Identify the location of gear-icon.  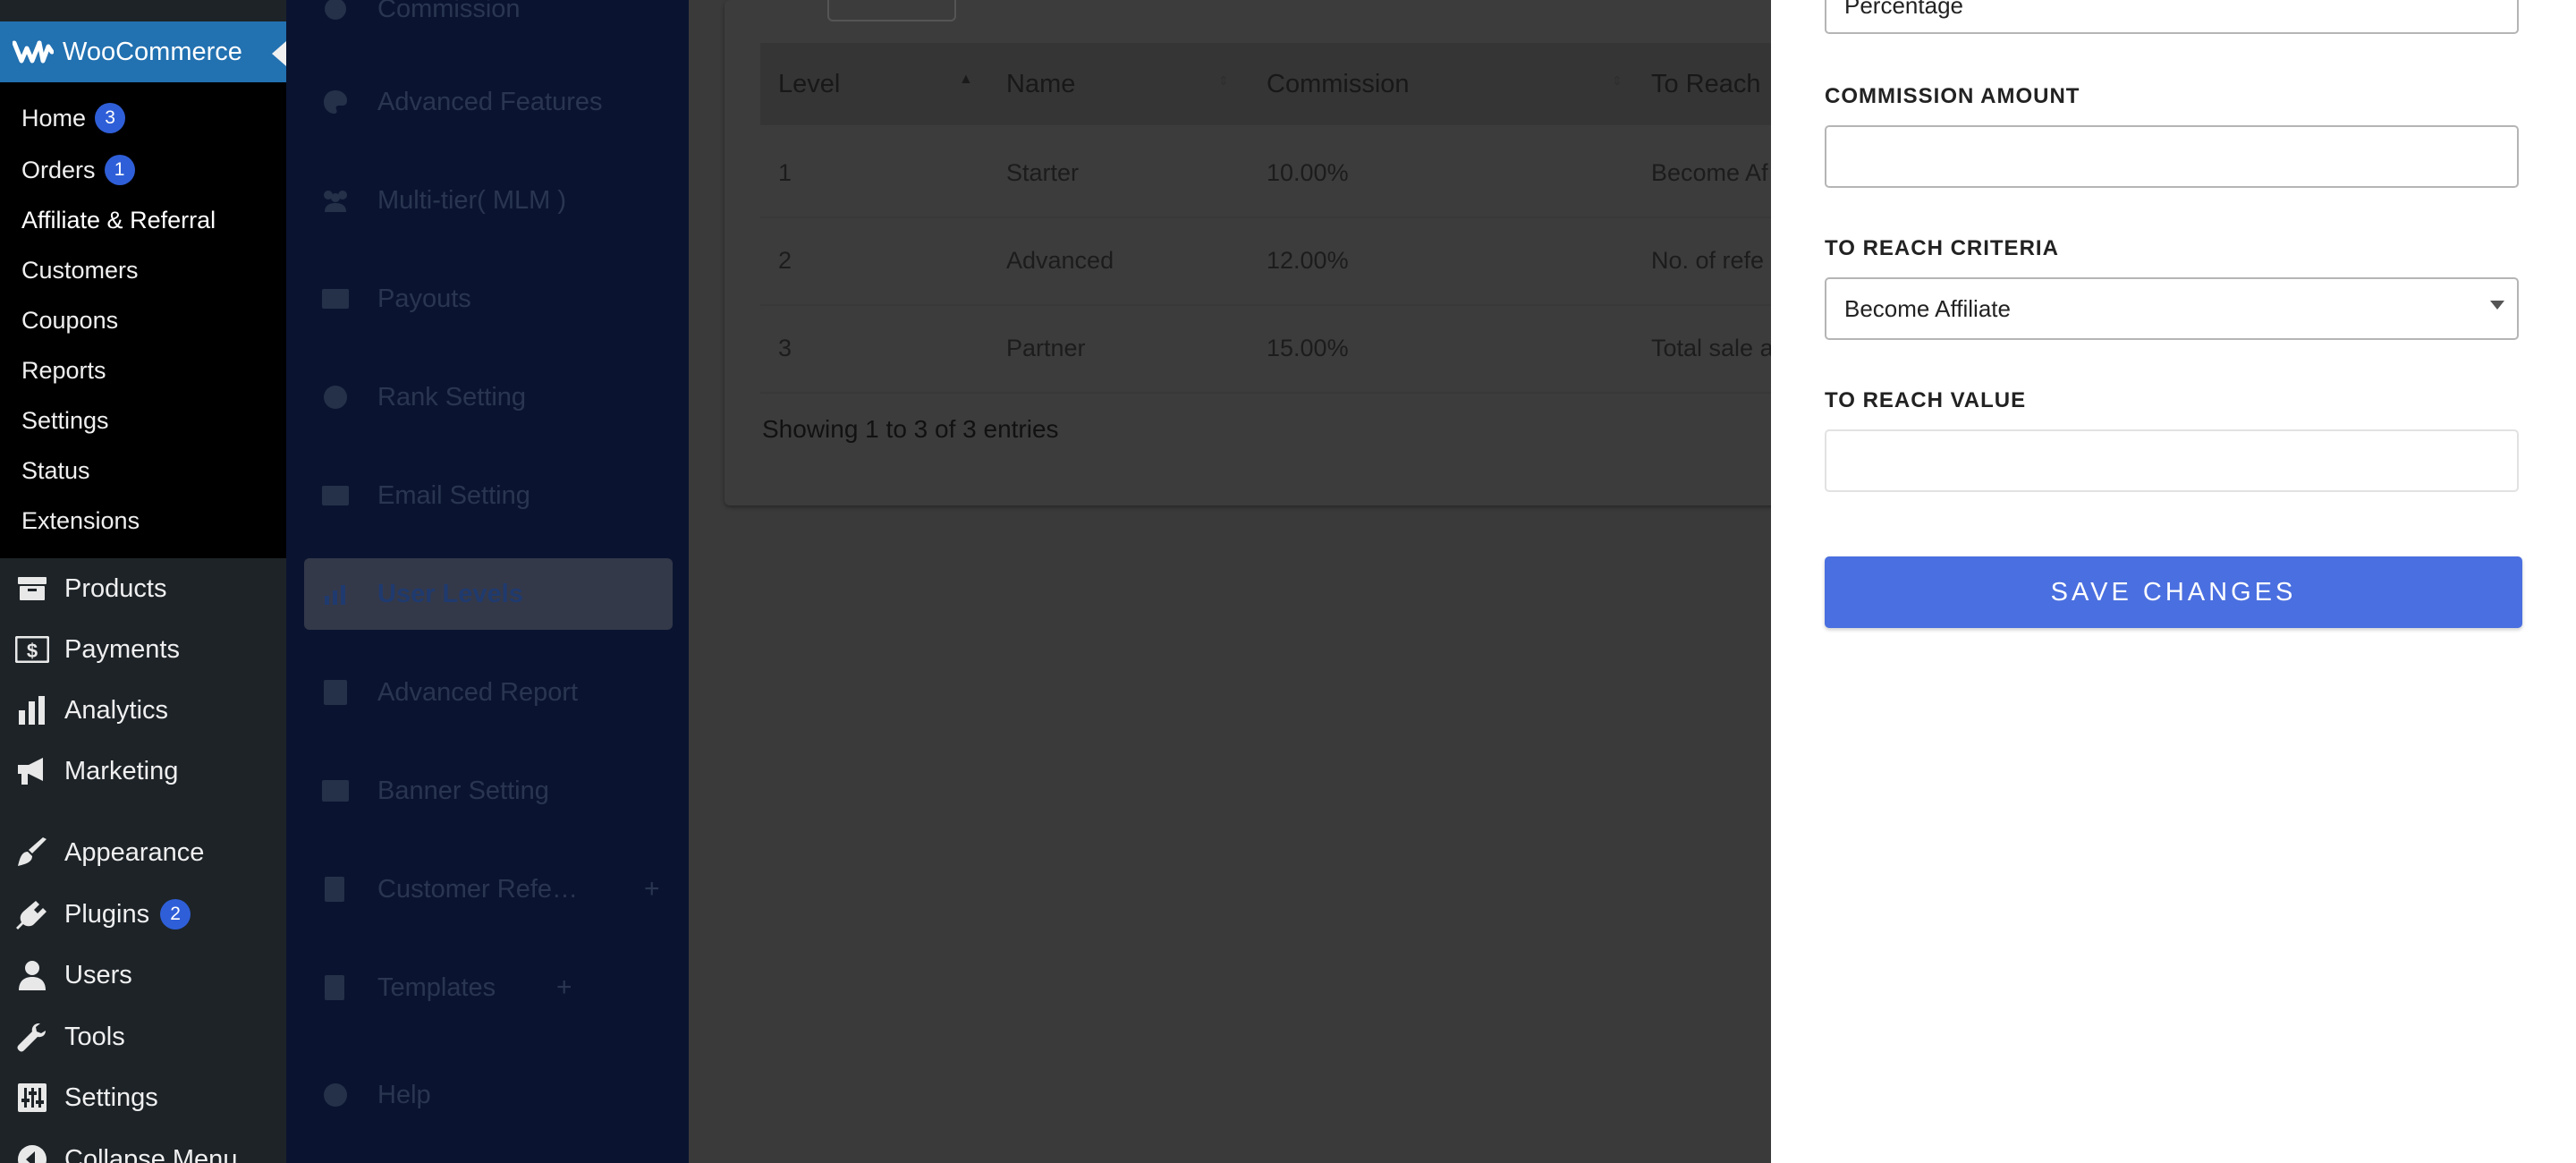
(335, 12).